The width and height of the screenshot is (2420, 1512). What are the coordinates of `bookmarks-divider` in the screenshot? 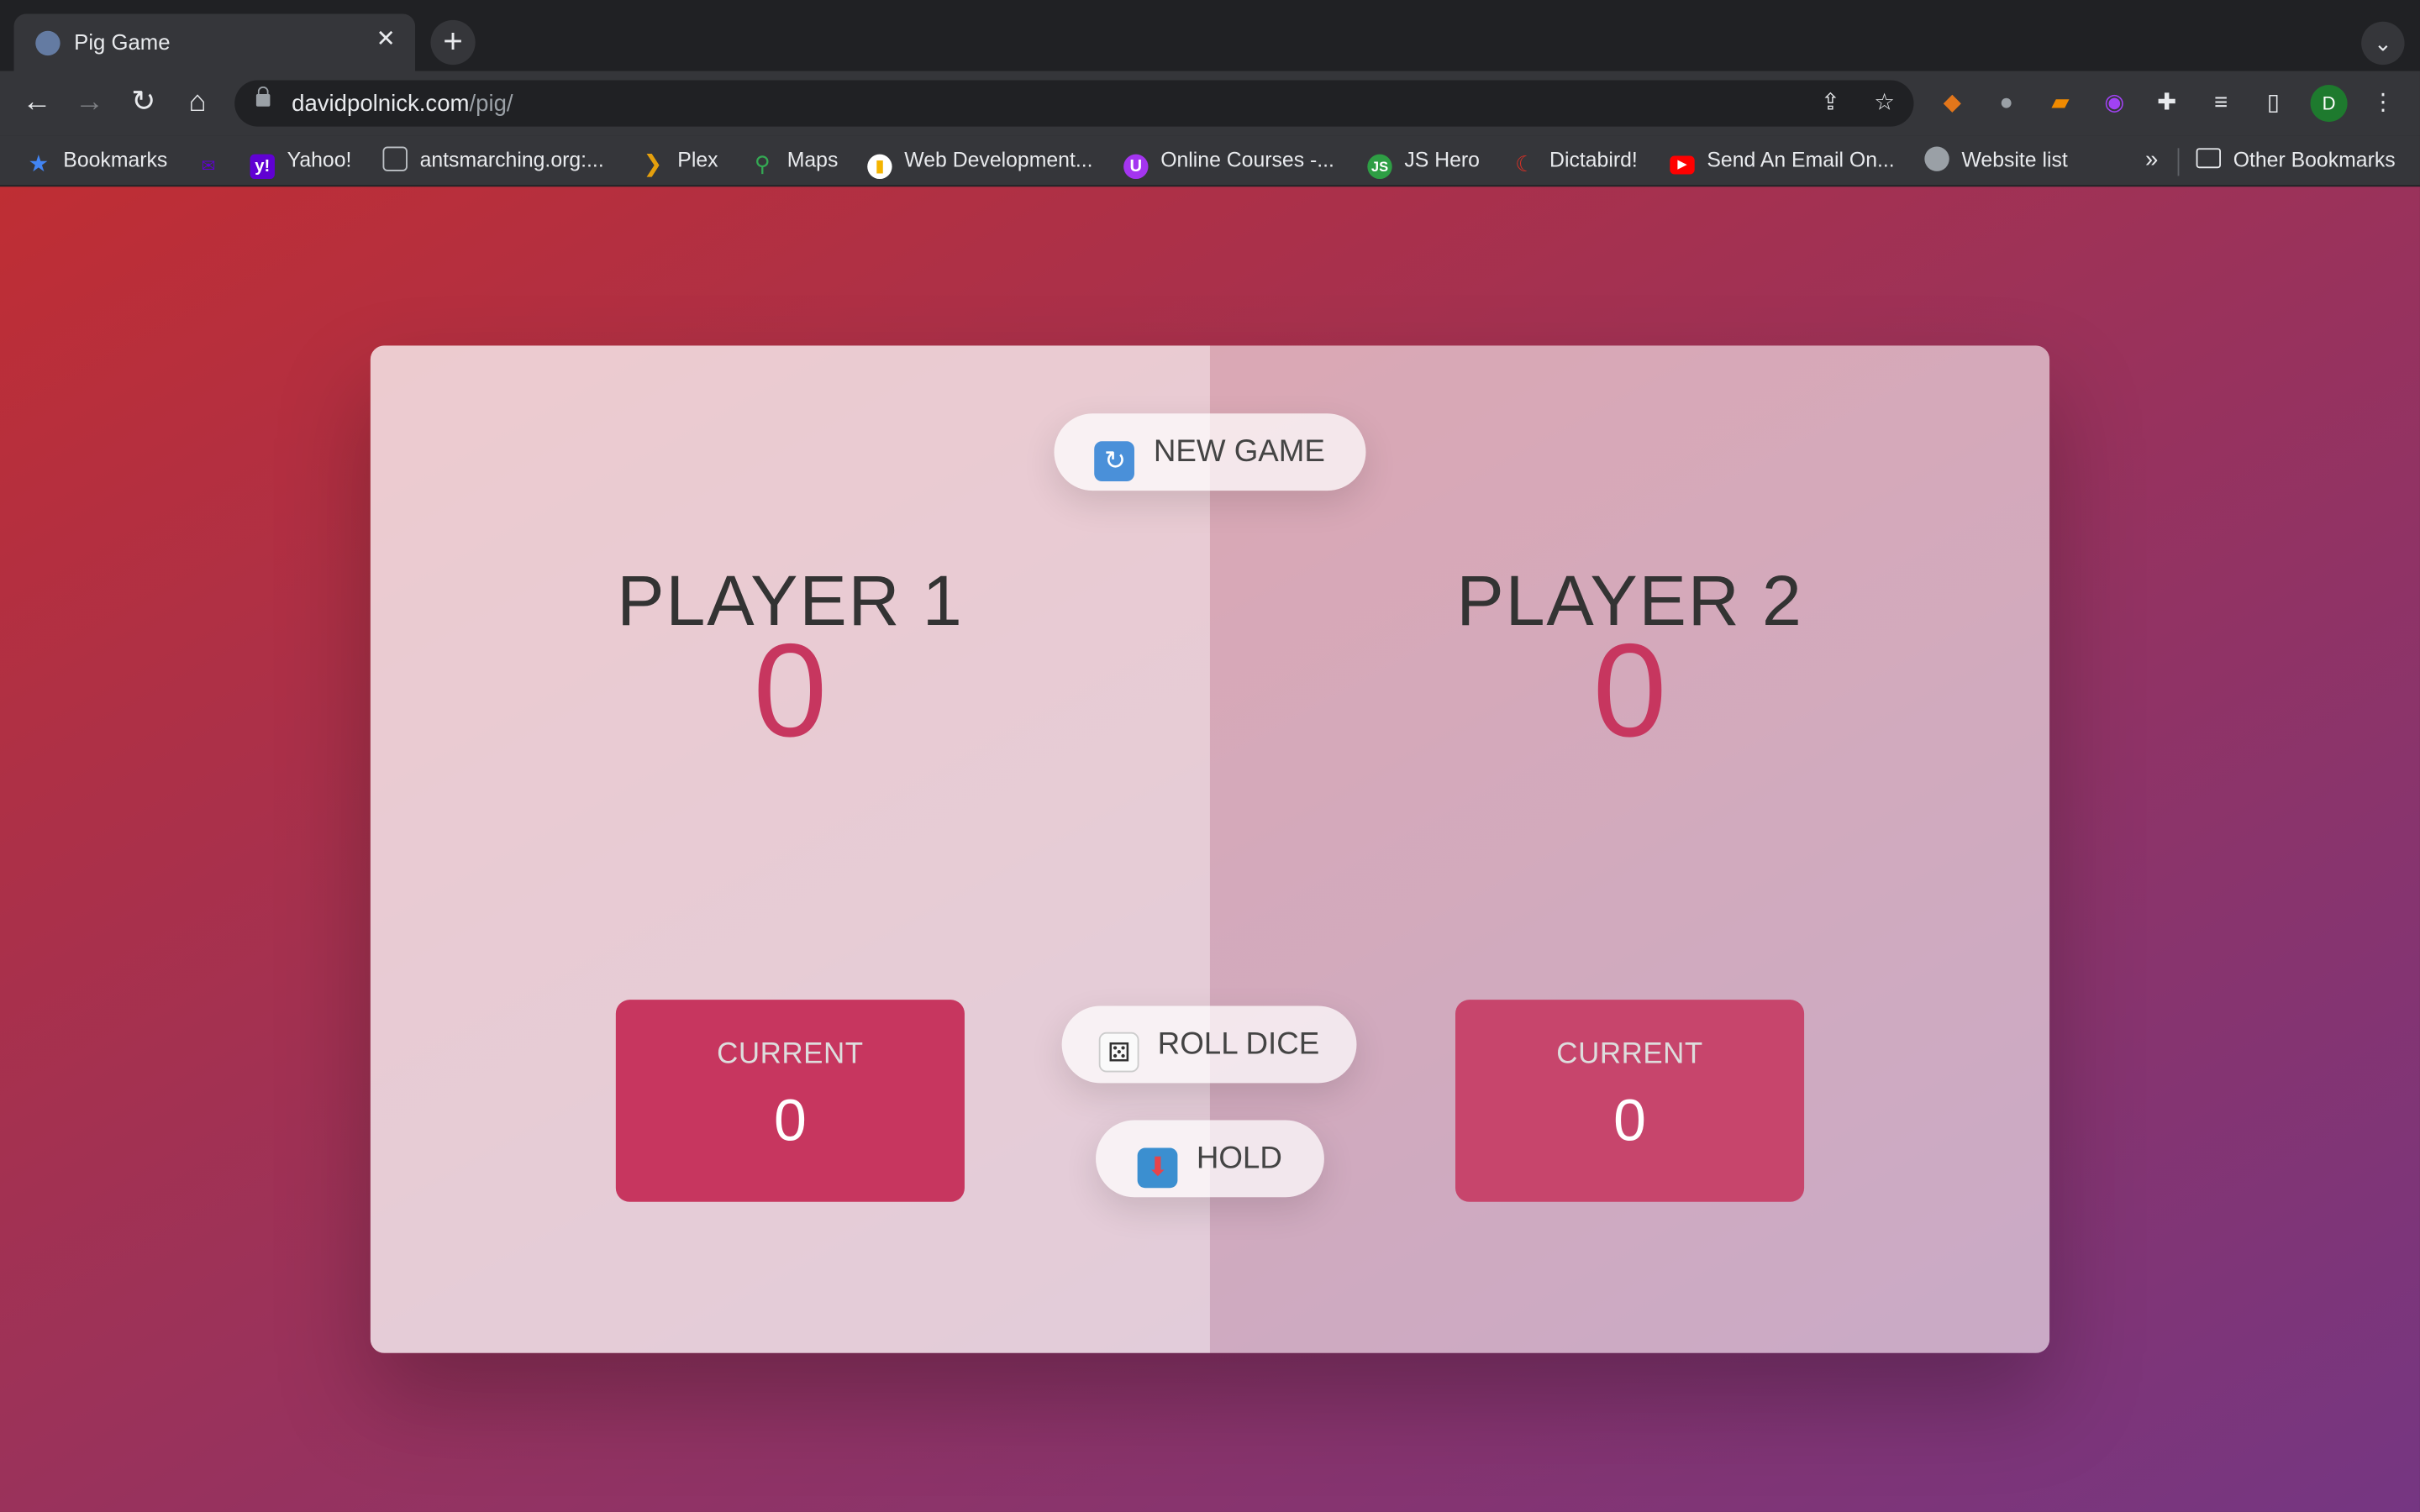 It's located at (2178, 162).